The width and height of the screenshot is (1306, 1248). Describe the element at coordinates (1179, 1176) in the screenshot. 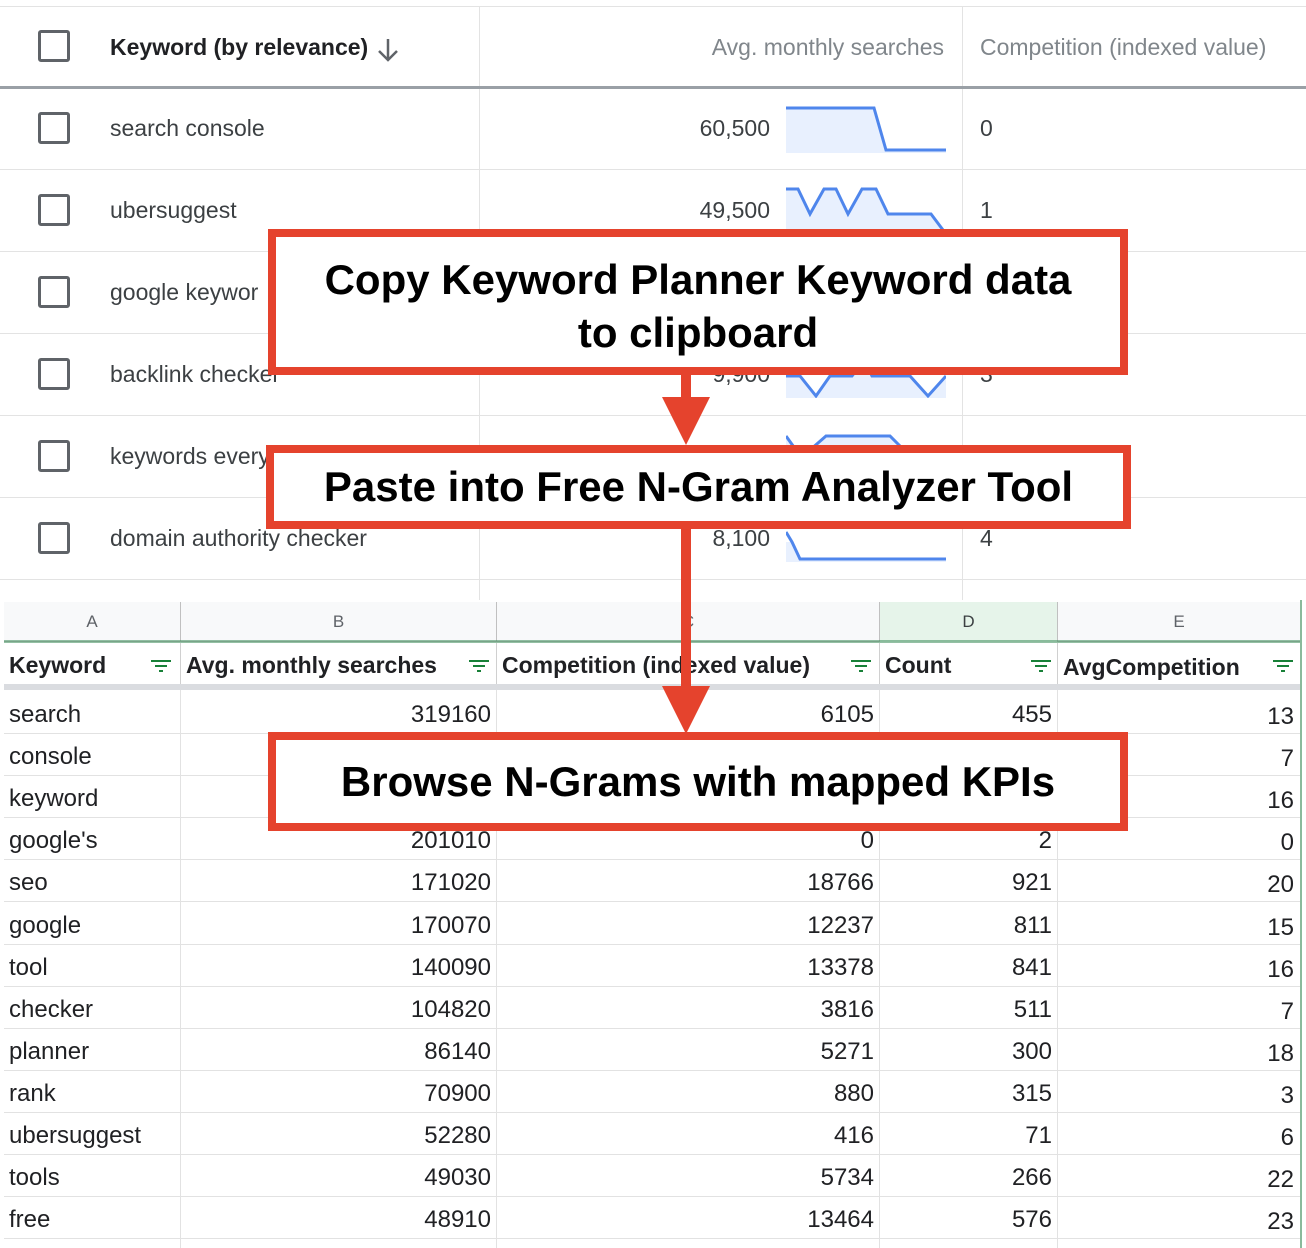

I see `cell-avg-competition: 22` at that location.